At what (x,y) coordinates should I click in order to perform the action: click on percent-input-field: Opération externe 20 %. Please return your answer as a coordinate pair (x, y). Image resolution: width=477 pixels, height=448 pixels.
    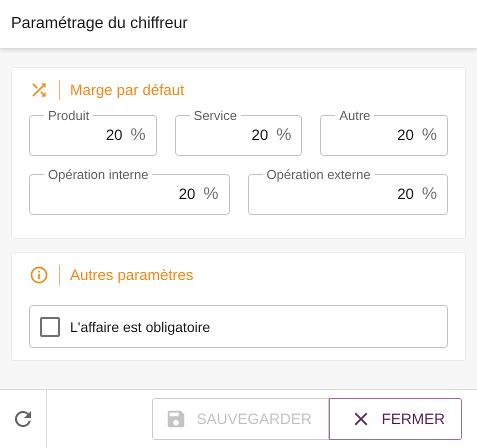
    Looking at the image, I should click on (348, 191).